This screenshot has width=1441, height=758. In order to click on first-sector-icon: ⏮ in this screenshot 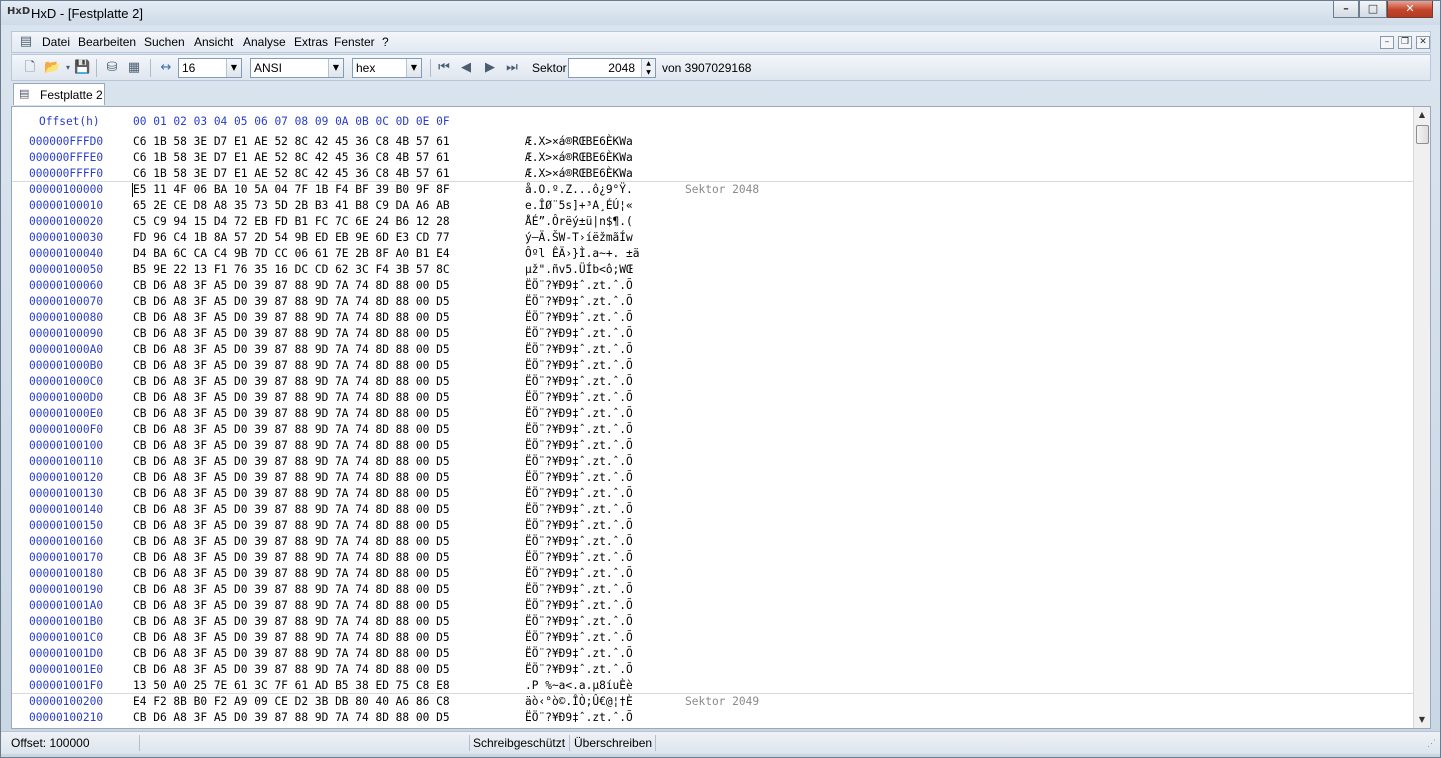, I will do `click(444, 68)`.